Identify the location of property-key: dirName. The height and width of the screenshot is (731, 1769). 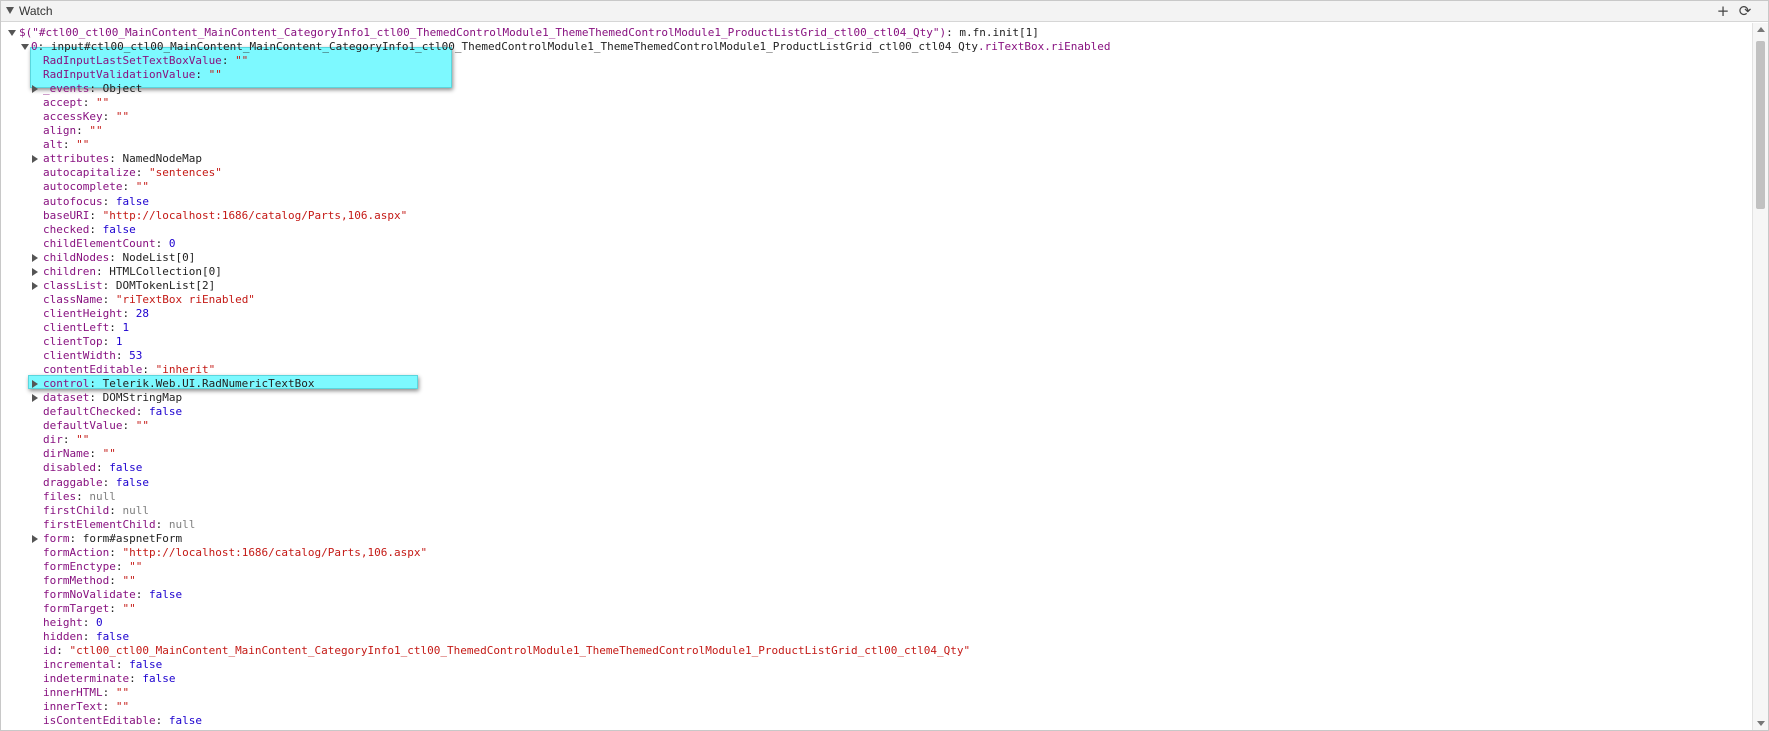
(66, 454).